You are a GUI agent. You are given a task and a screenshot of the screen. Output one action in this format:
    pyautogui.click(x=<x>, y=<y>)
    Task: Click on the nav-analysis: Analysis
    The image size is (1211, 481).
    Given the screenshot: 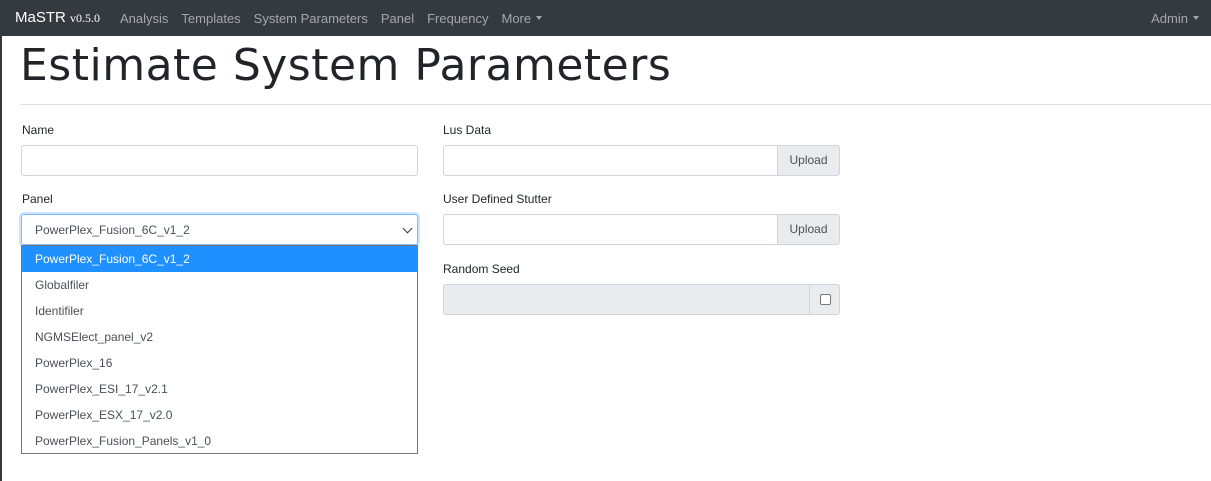 What is the action you would take?
    pyautogui.click(x=144, y=18)
    